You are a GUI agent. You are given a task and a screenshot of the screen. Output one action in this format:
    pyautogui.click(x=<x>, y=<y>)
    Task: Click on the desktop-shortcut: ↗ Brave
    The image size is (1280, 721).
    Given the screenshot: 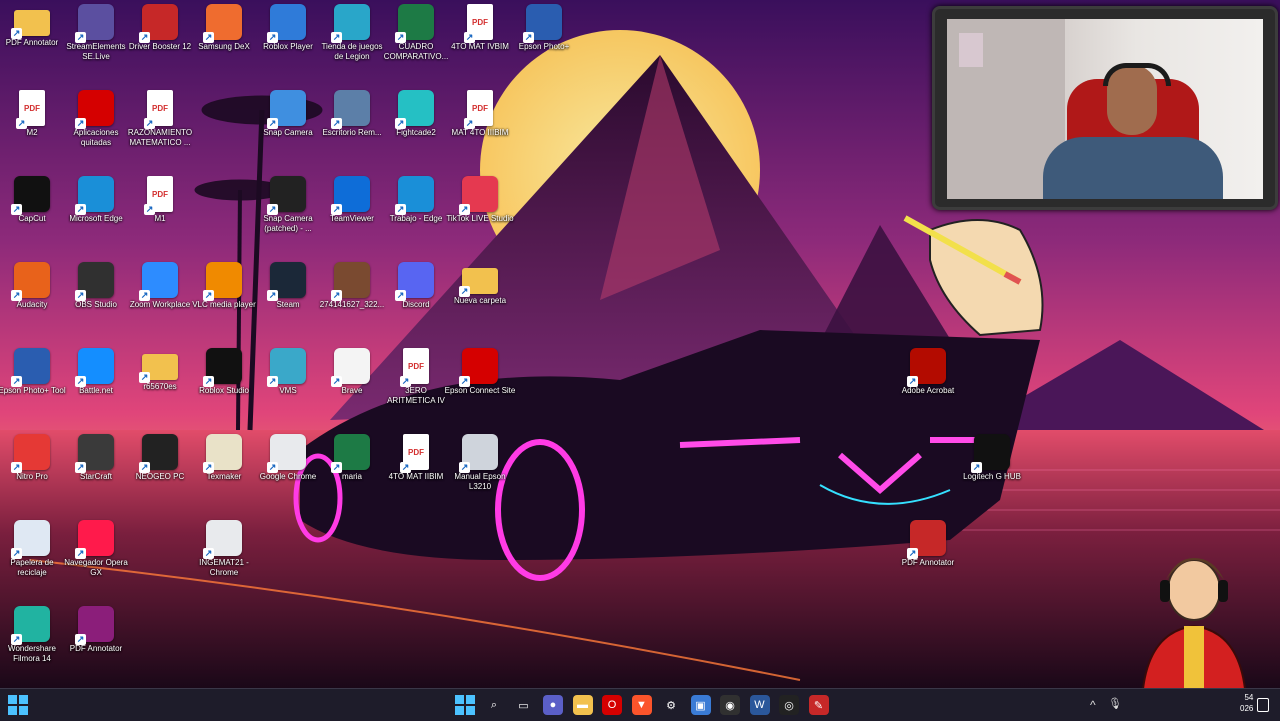 What is the action you would take?
    pyautogui.click(x=352, y=371)
    